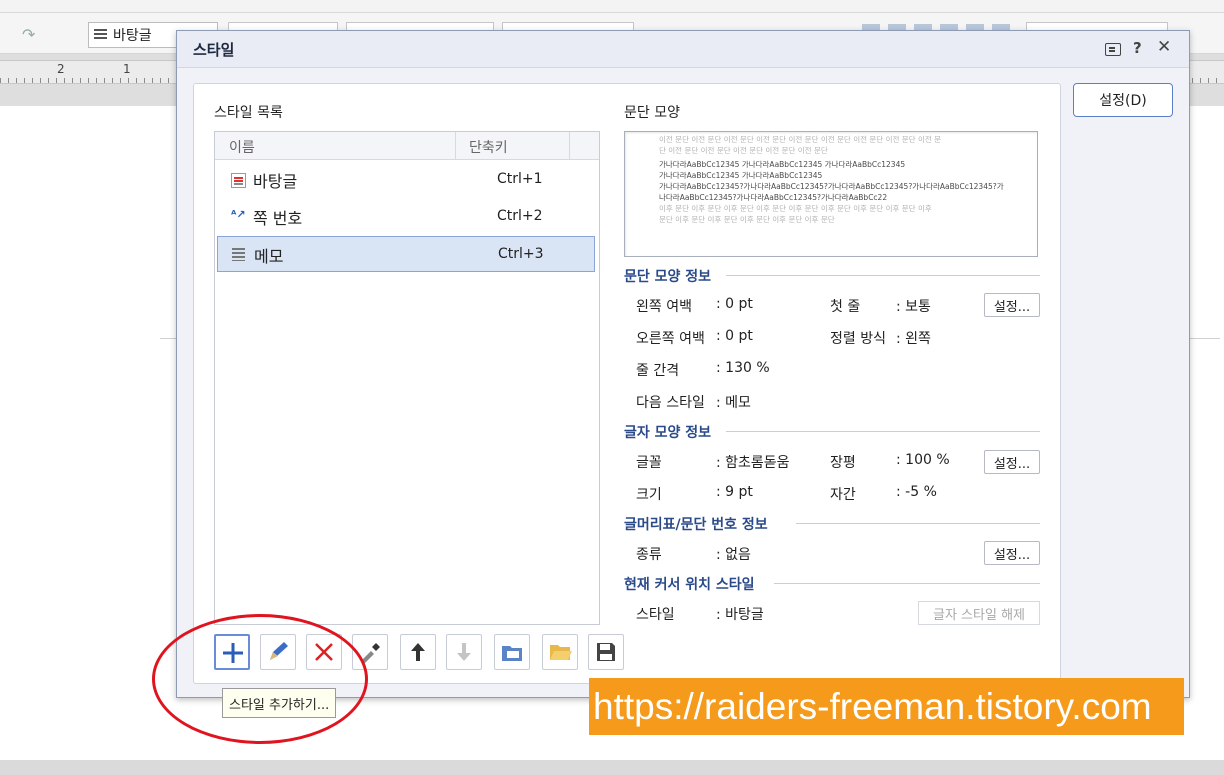 This screenshot has width=1224, height=775. I want to click on watermark: https://raiders-freeman.tistory.com, so click(886, 706).